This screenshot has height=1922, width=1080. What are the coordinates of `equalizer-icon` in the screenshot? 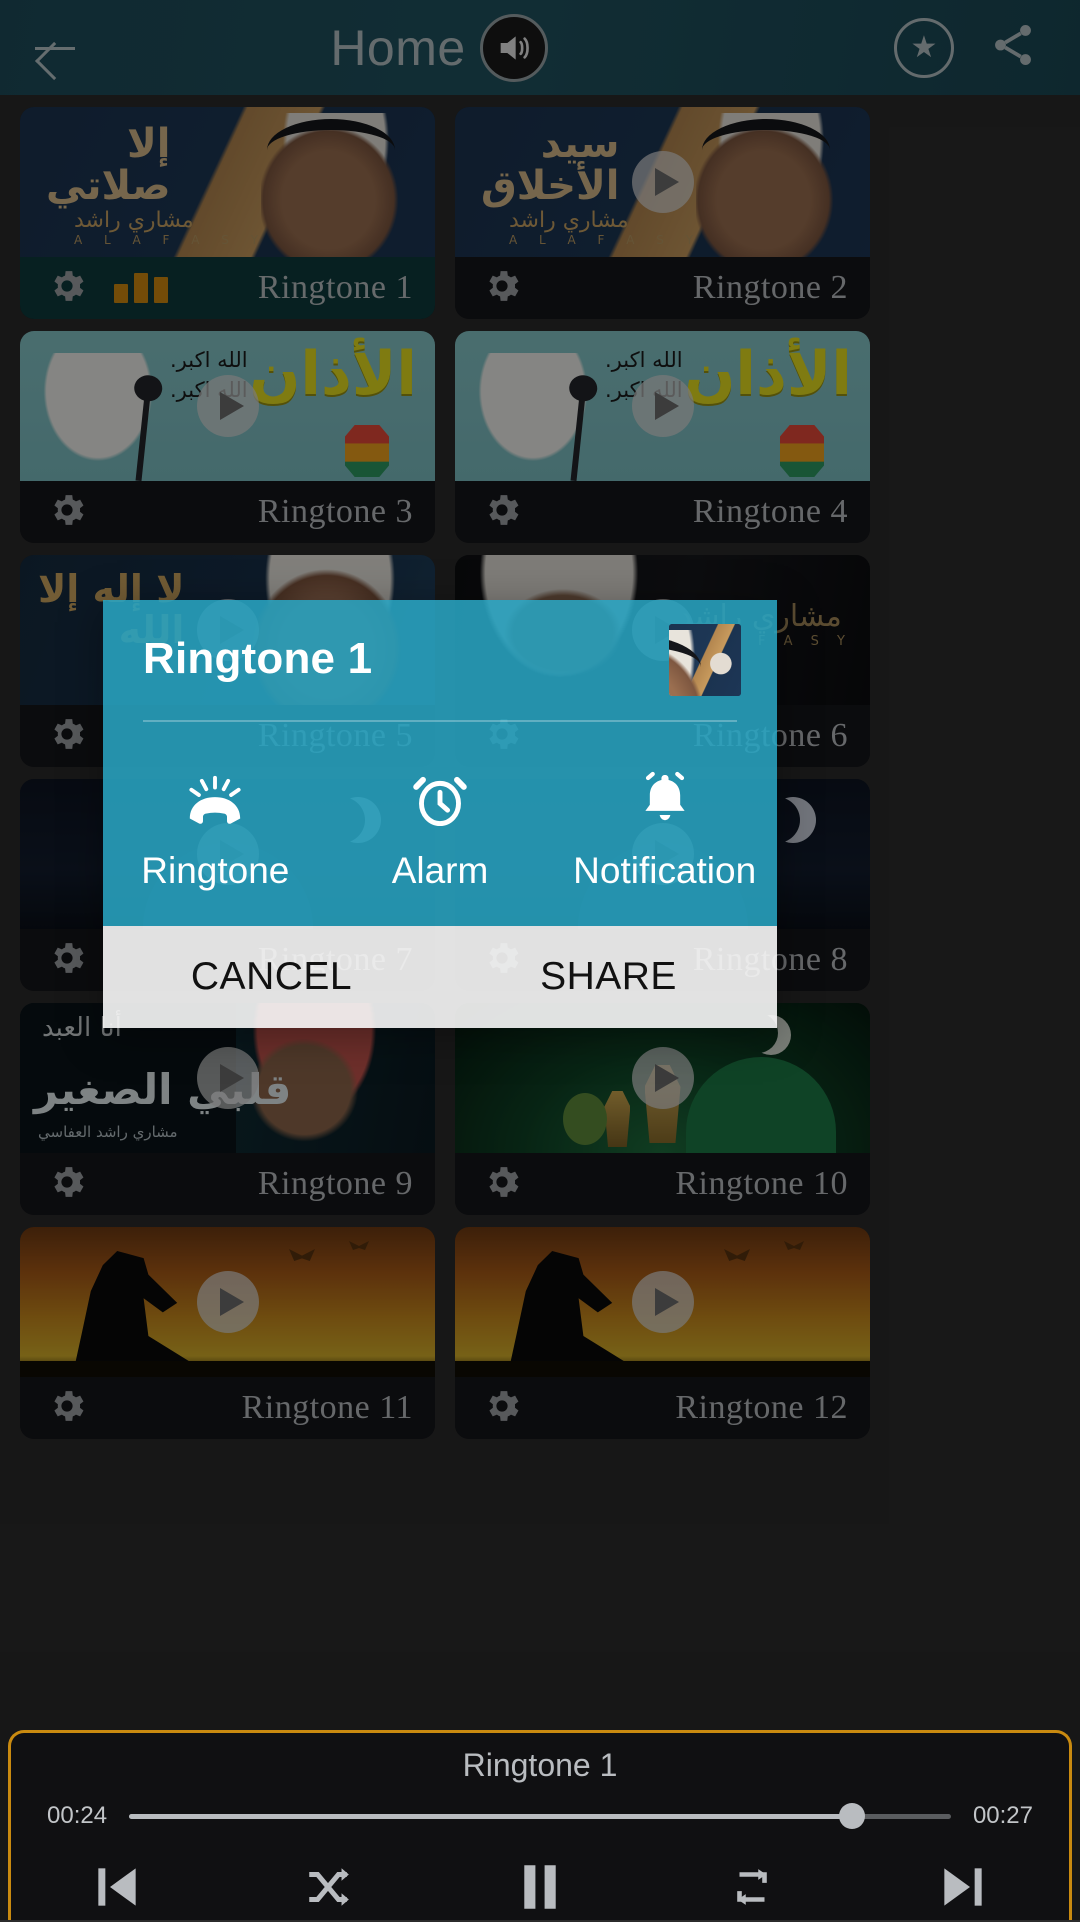 It's located at (141, 288).